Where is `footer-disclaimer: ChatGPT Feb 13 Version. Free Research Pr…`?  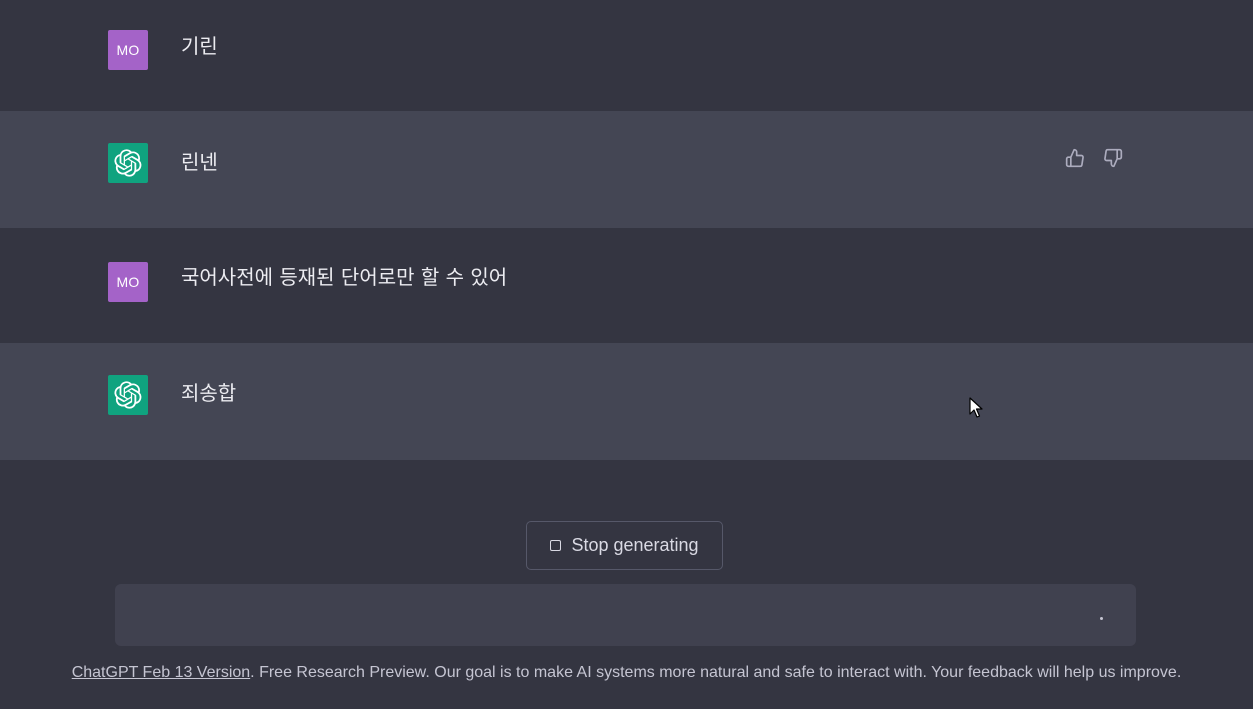 footer-disclaimer: ChatGPT Feb 13 Version. Free Research Pr… is located at coordinates (626, 673).